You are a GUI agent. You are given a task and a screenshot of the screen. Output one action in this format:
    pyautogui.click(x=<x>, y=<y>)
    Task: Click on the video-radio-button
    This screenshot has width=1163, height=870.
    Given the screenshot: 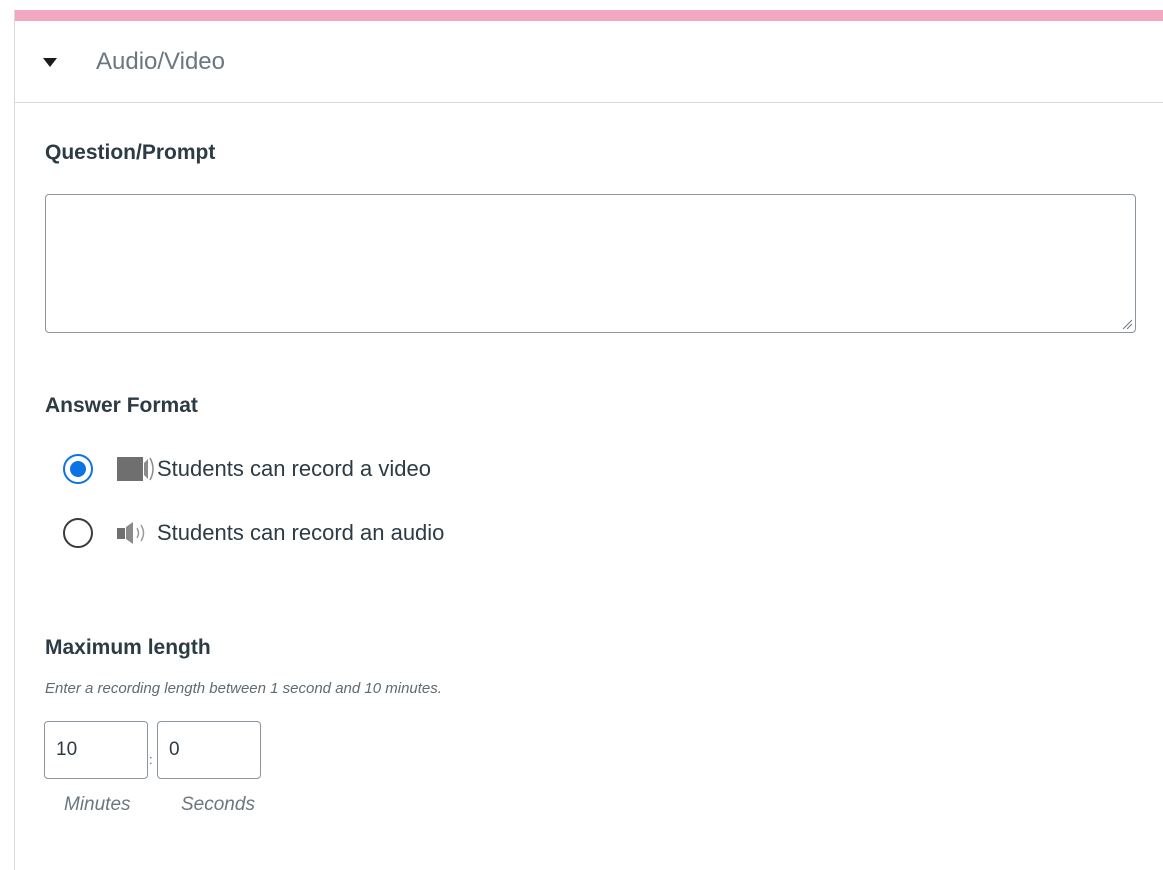 What is the action you would take?
    pyautogui.click(x=78, y=469)
    